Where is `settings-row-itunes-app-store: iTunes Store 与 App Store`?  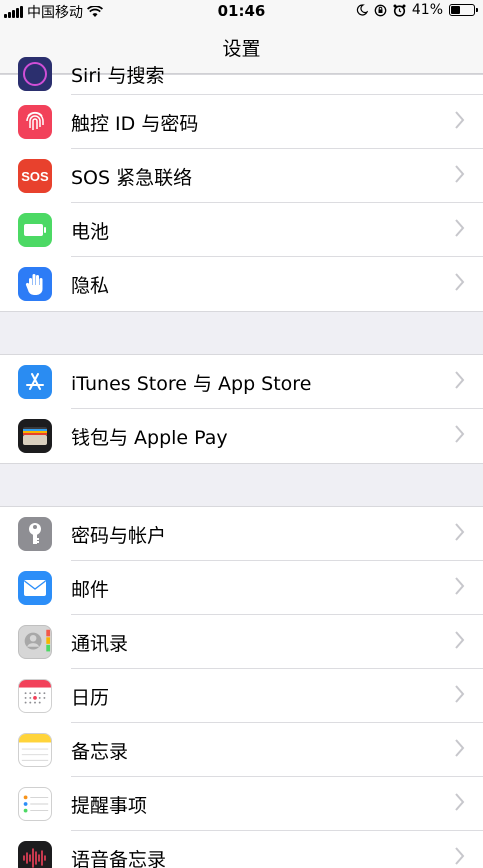 settings-row-itunes-app-store: iTunes Store 与 App Store is located at coordinates (241, 382).